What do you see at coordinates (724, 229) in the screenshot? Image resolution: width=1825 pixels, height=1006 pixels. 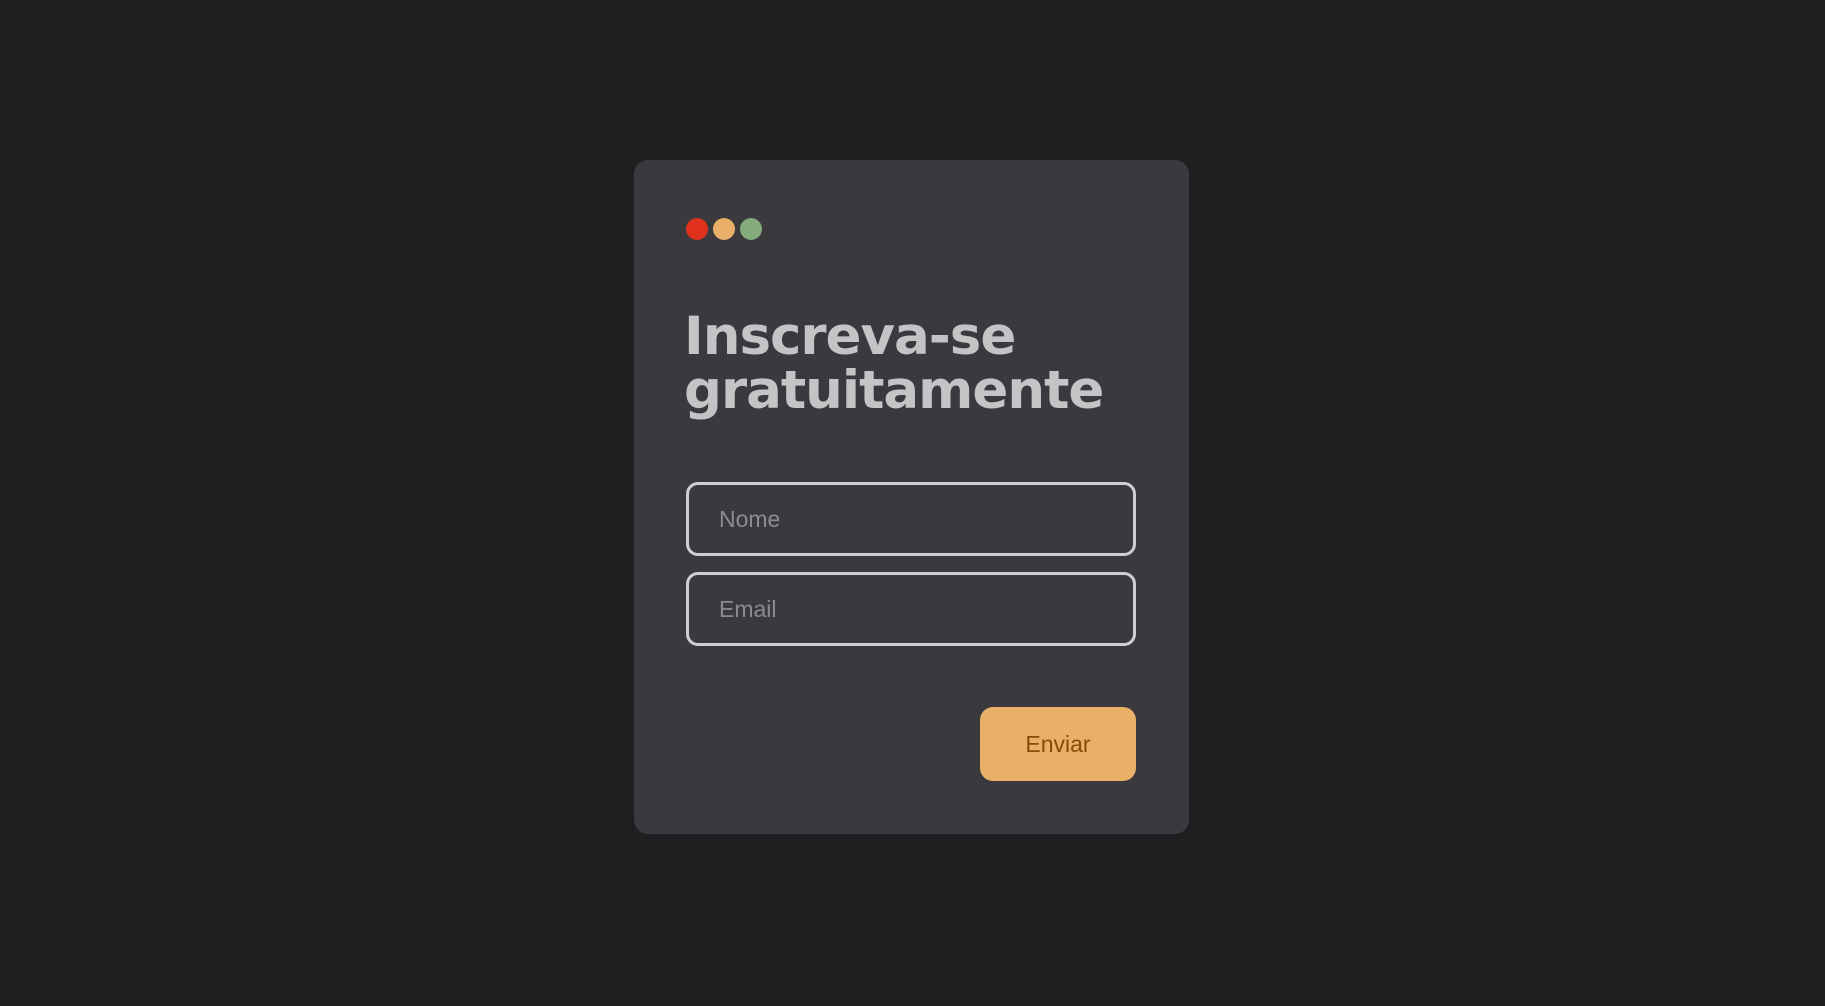 I see `minimize-dot-icon` at bounding box center [724, 229].